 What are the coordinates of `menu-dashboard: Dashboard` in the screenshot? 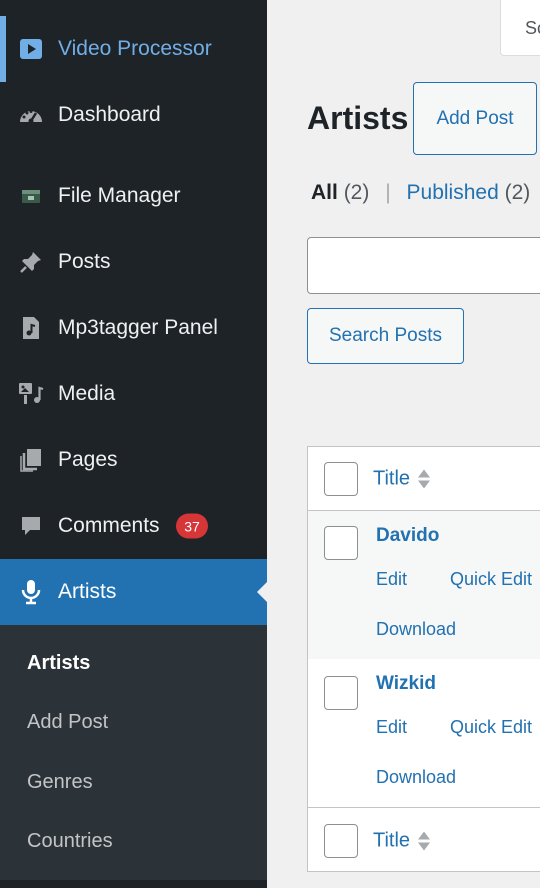 It's located at (133, 115).